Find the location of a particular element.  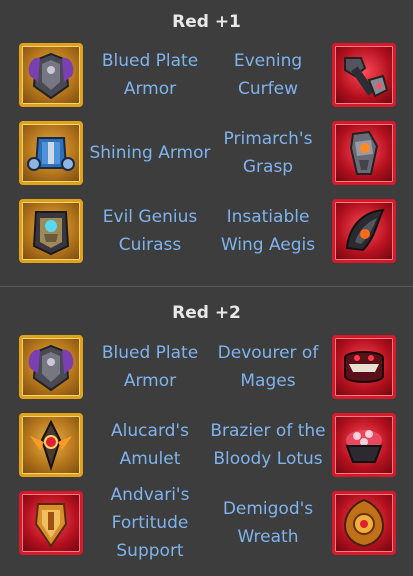

alucards-amulet-icon is located at coordinates (51, 445).